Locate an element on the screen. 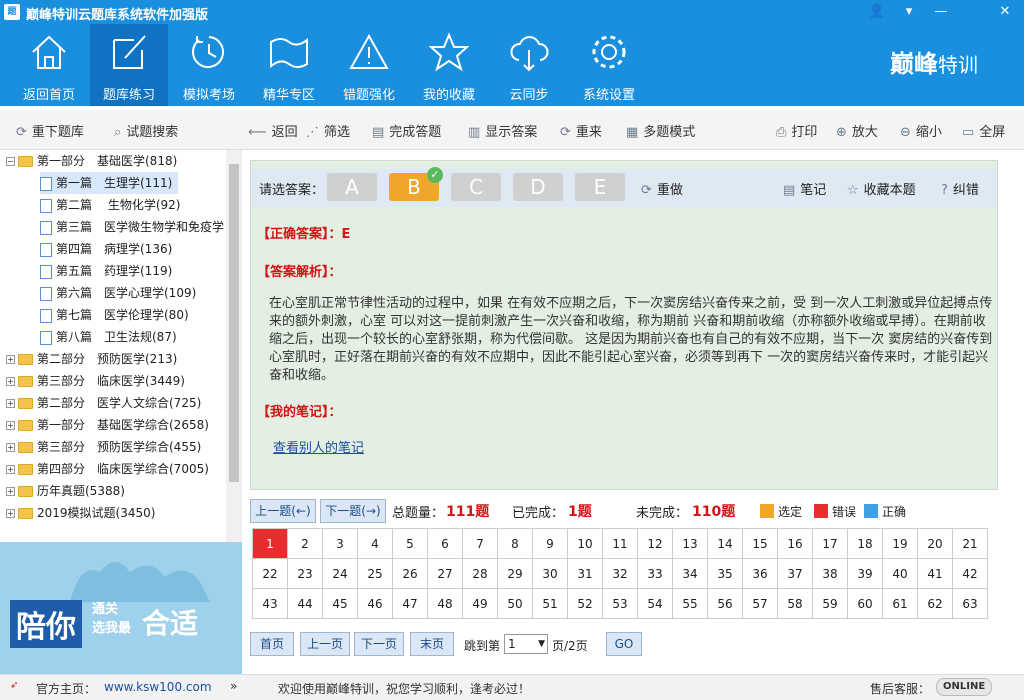  question-cell: 13 is located at coordinates (690, 543).